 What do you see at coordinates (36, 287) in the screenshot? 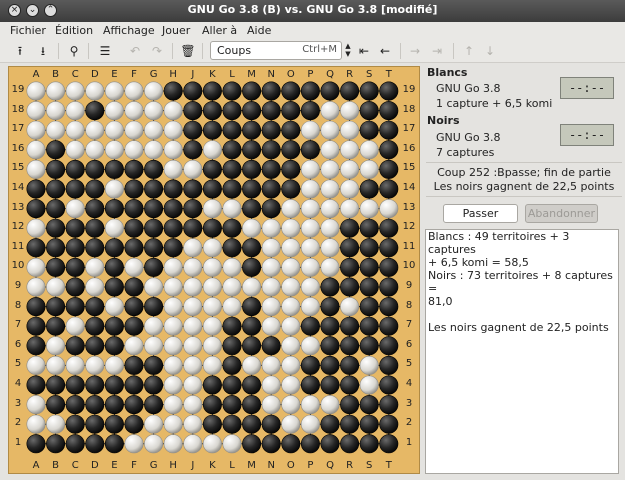
I see `white-stone-a9` at bounding box center [36, 287].